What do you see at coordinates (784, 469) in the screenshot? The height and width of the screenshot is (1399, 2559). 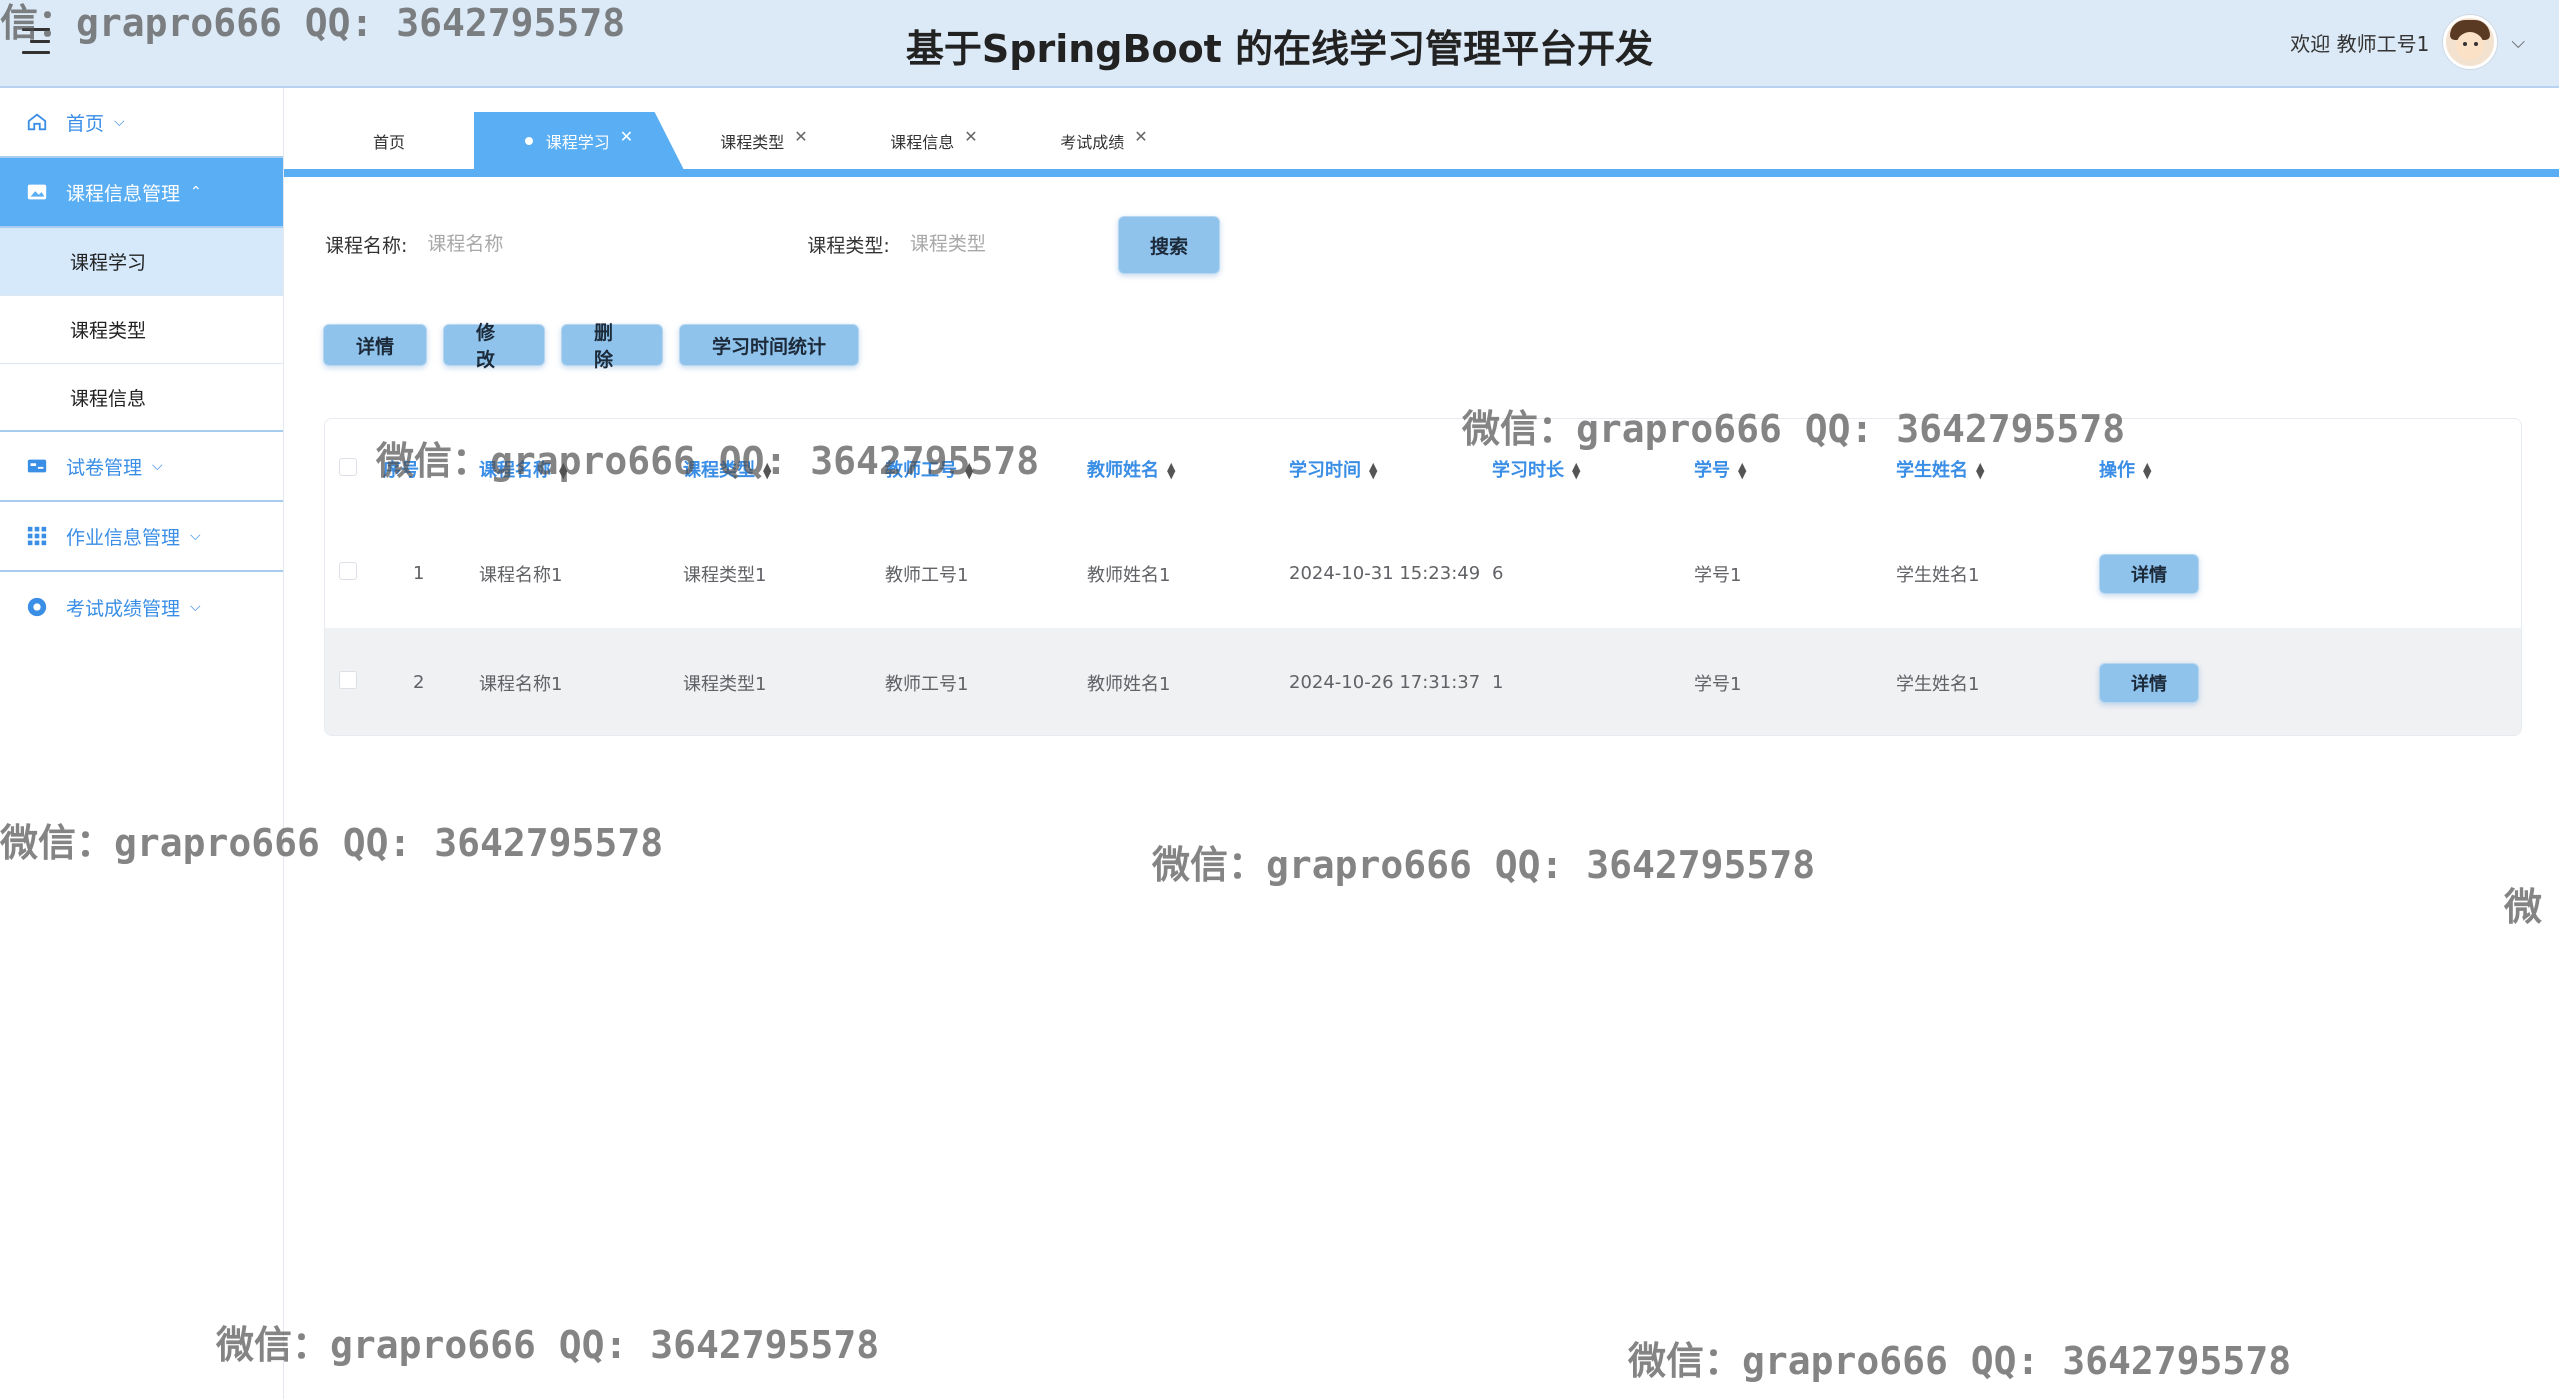 I see `column-header-course-type: 课程类型 ▲ ▼` at bounding box center [784, 469].